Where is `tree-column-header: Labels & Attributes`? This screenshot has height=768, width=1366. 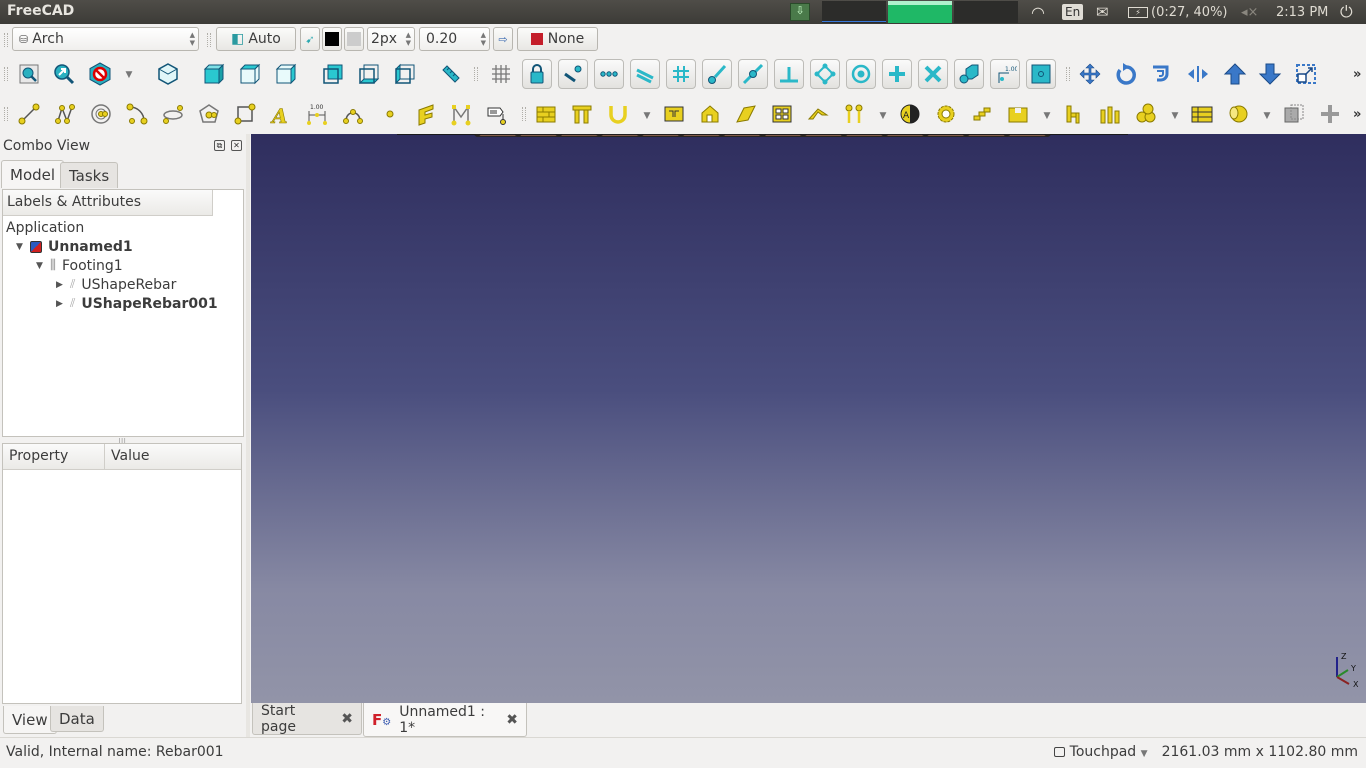
tree-column-header: Labels & Attributes is located at coordinates (108, 203).